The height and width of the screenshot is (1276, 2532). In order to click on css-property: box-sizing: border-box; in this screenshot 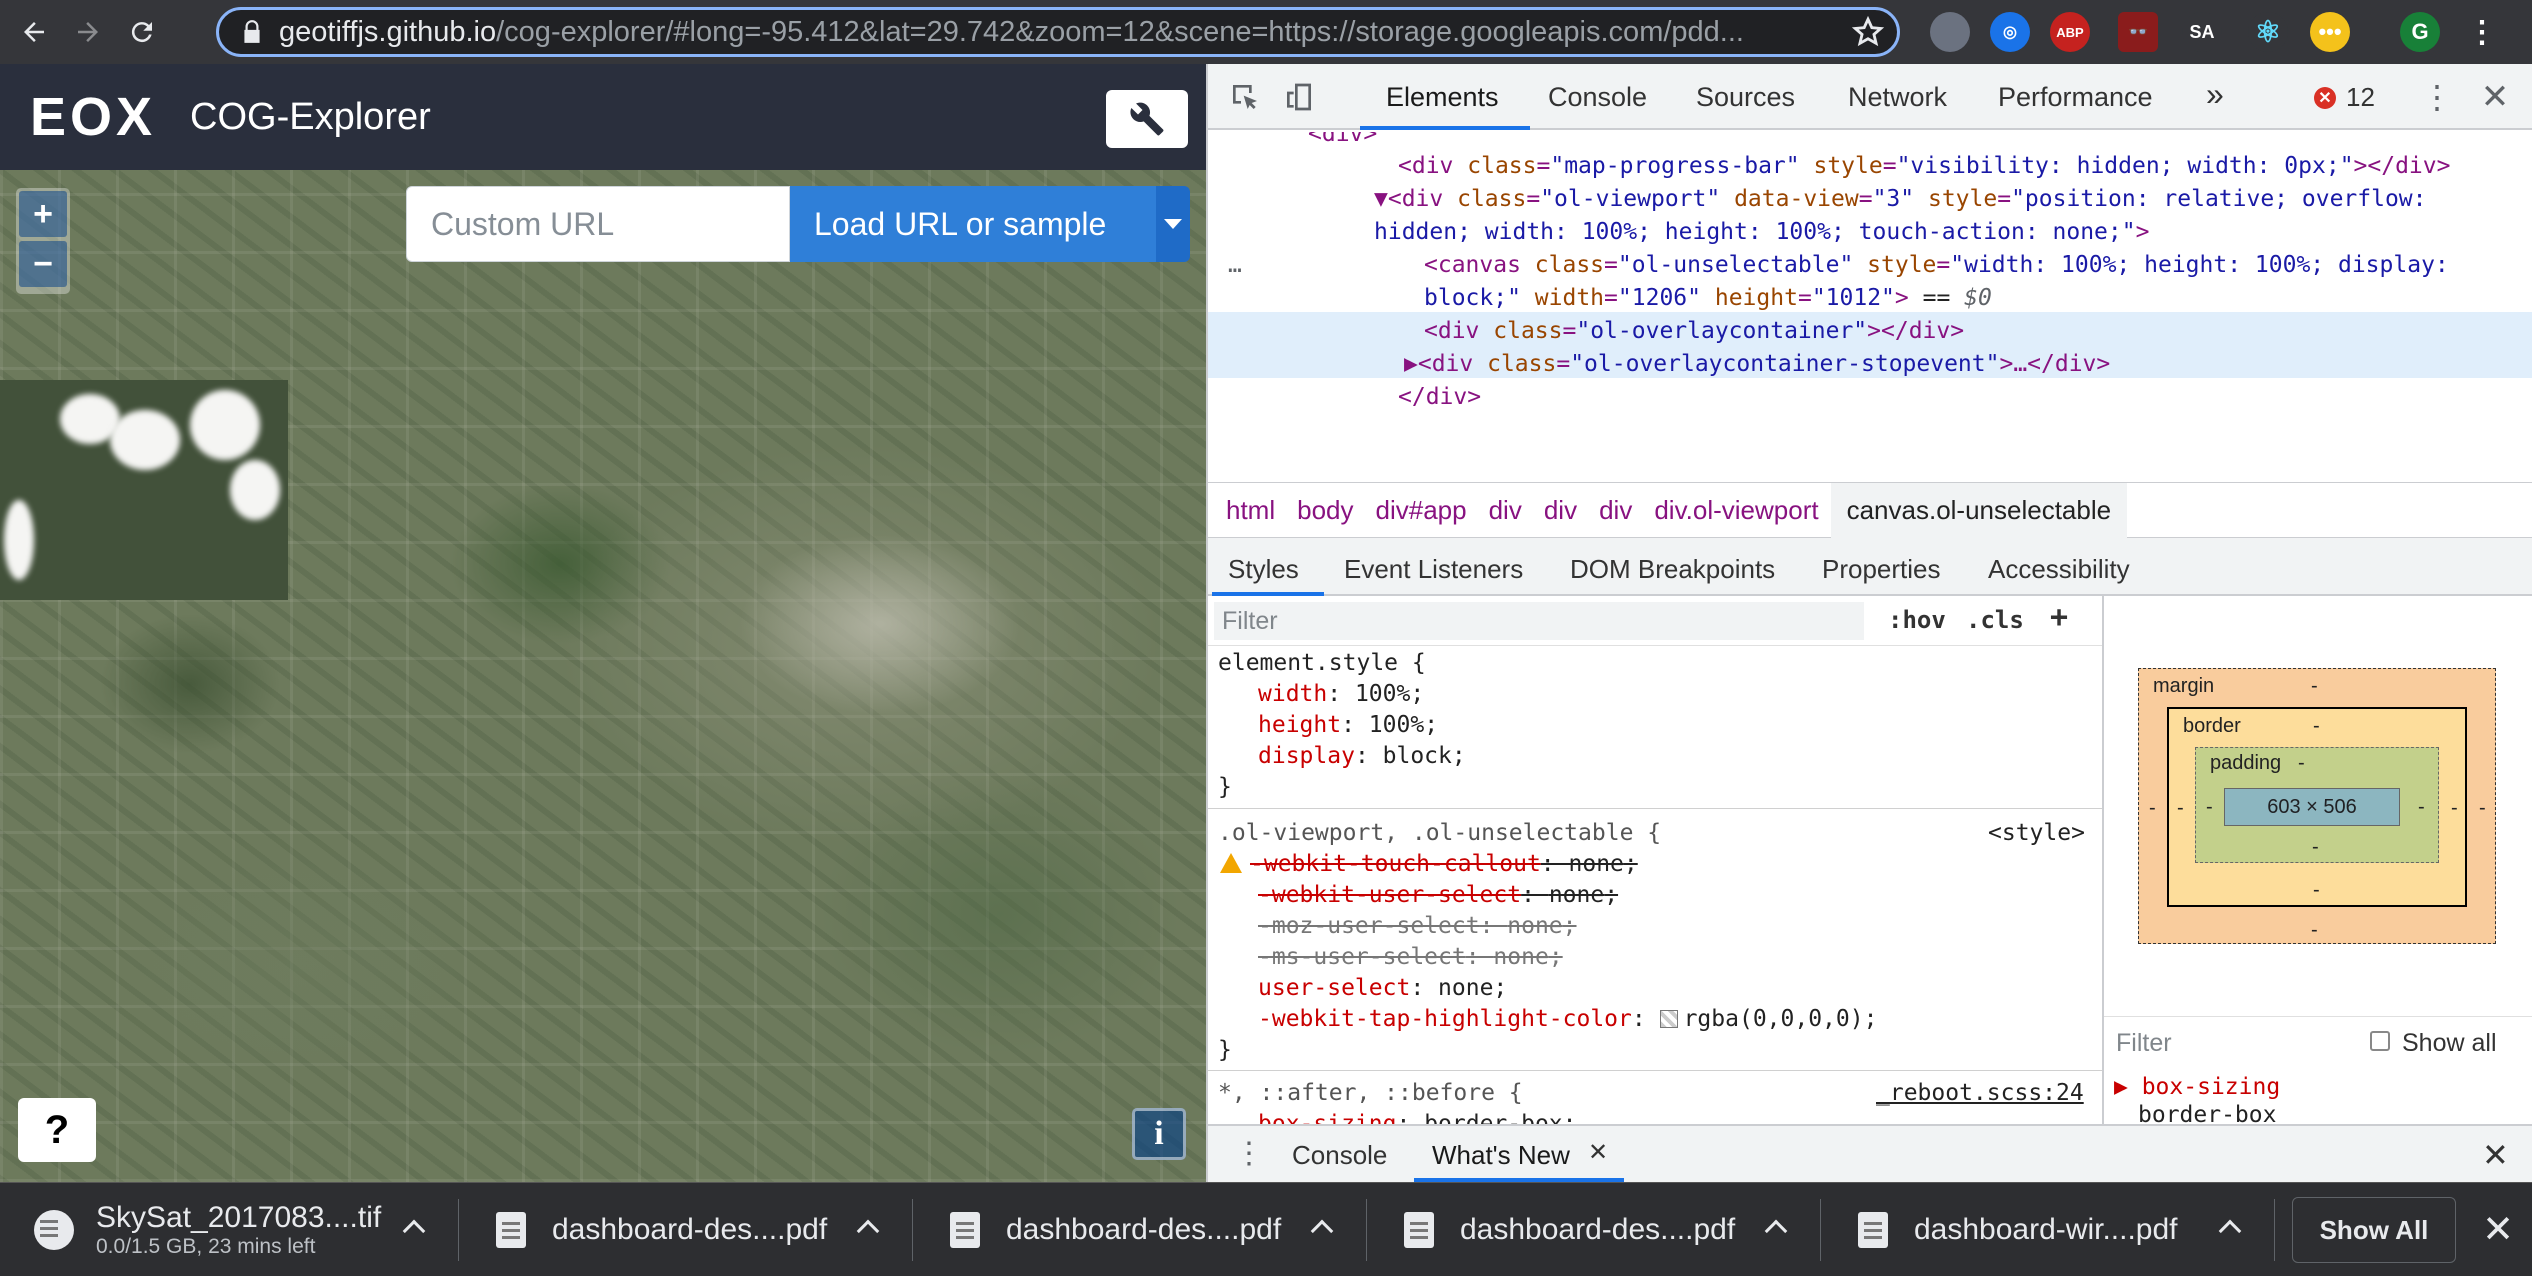, I will do `click(1417, 1116)`.